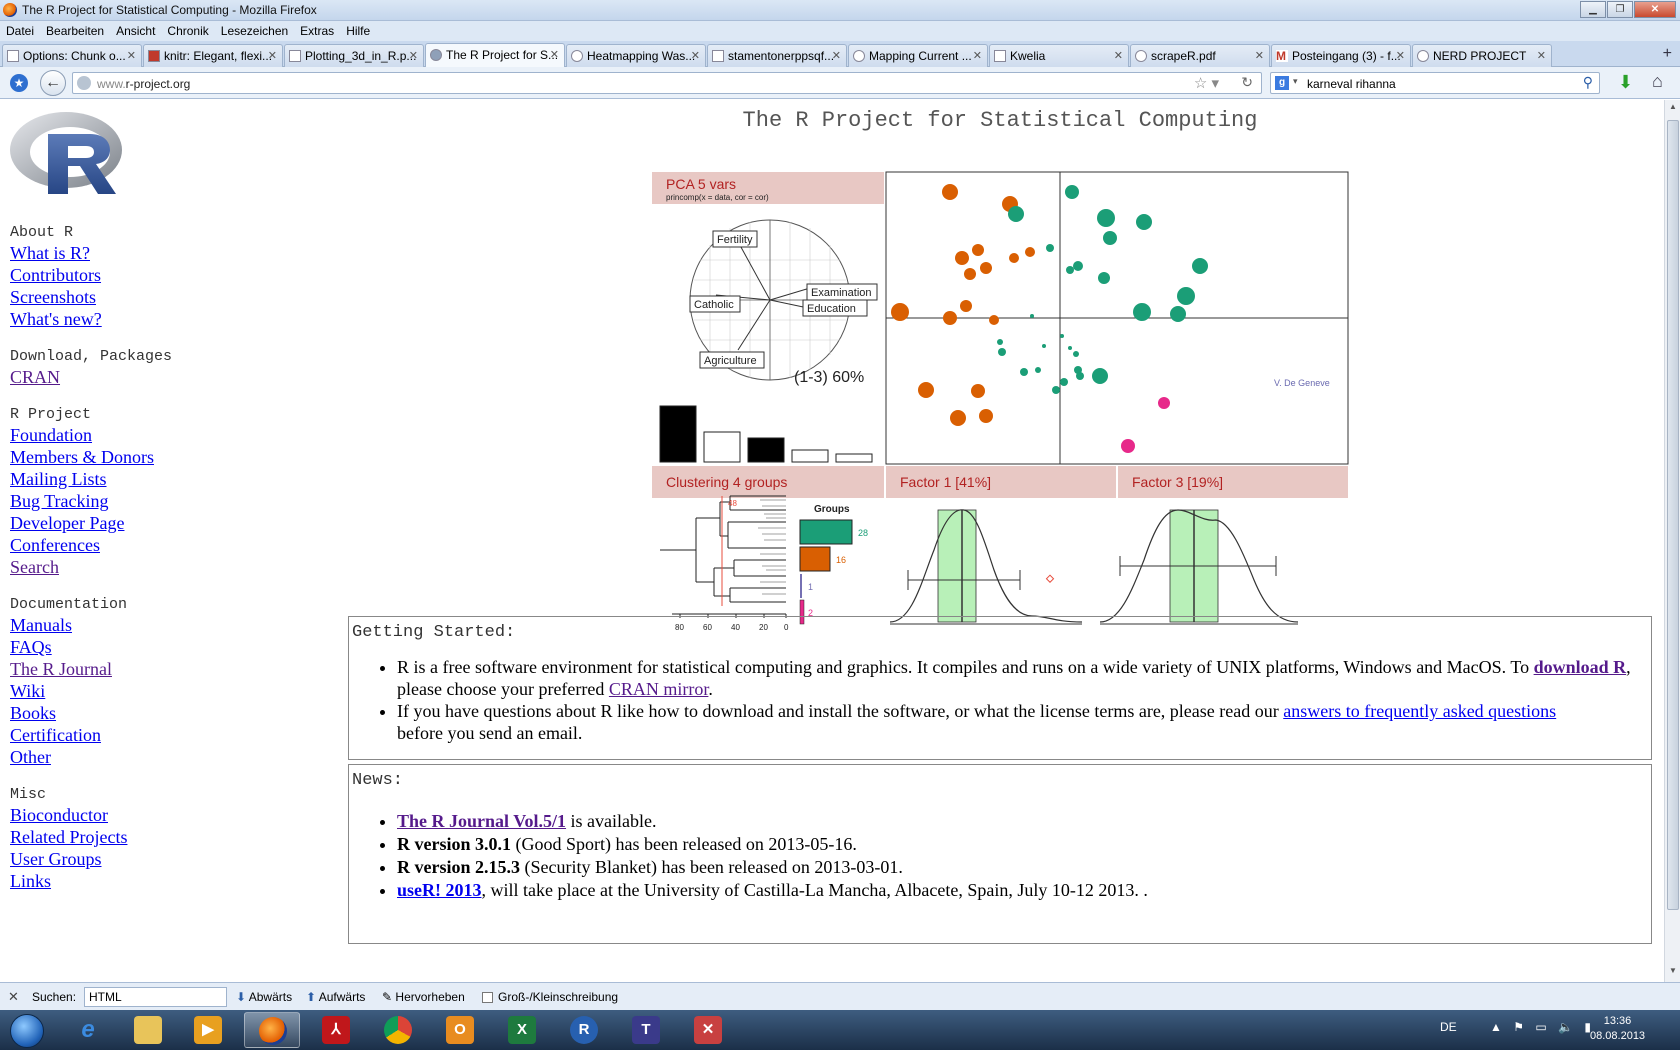  I want to click on sidebar-link-developer-page: Developer Page, so click(91, 523).